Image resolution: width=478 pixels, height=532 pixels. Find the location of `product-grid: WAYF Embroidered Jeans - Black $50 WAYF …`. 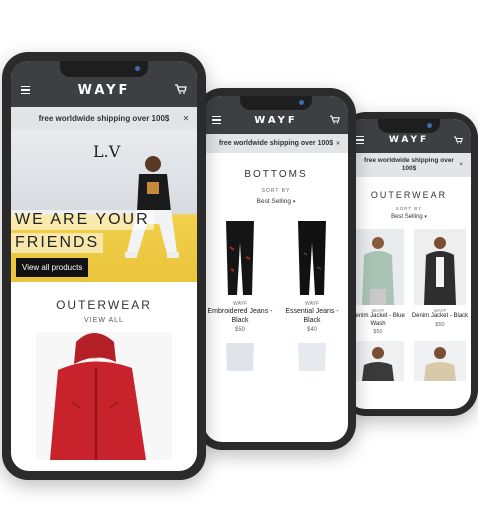

product-grid: WAYF Embroidered Jeans - Black $50 WAYF … is located at coordinates (276, 294).